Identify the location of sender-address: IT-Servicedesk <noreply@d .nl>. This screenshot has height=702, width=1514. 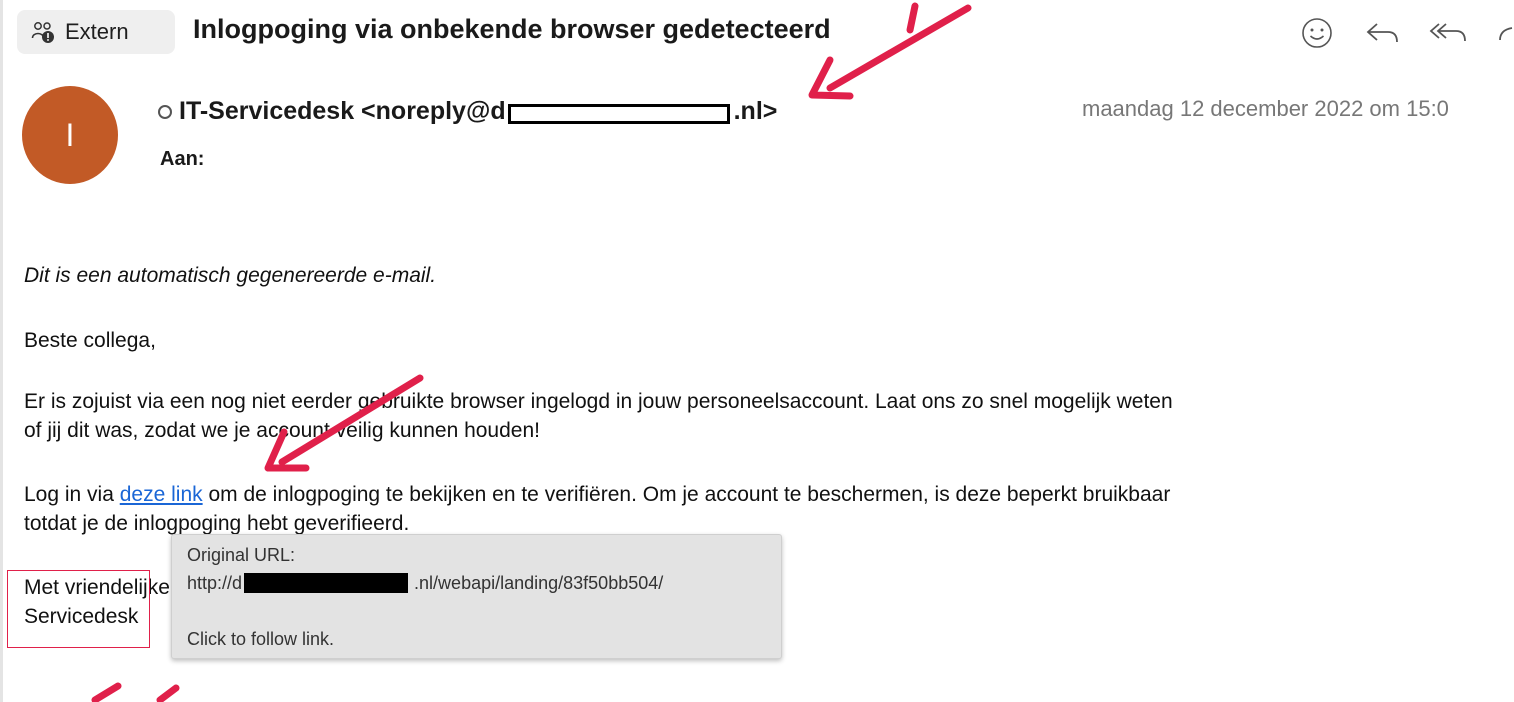
(467, 111).